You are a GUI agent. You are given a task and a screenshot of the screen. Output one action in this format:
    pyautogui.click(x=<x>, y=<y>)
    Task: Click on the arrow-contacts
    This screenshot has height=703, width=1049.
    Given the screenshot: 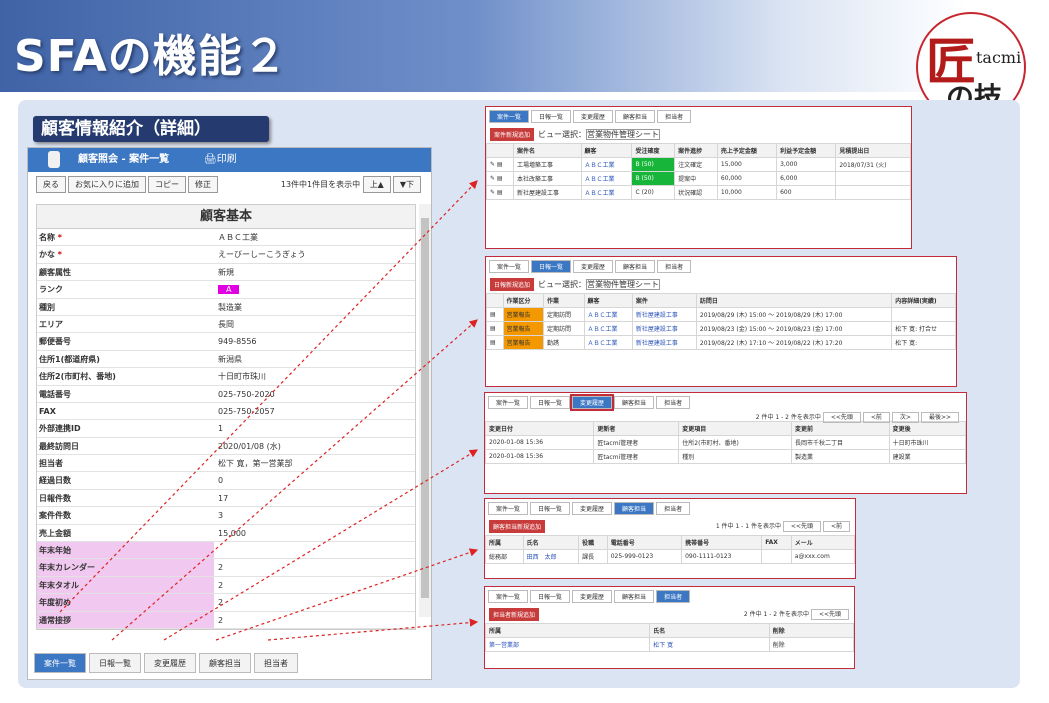 What is the action you would take?
    pyautogui.click(x=347, y=594)
    